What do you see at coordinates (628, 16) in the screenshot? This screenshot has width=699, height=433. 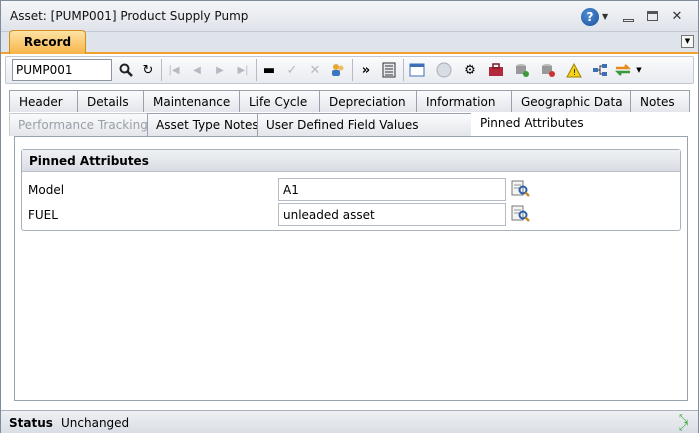 I see `minimize-button` at bounding box center [628, 16].